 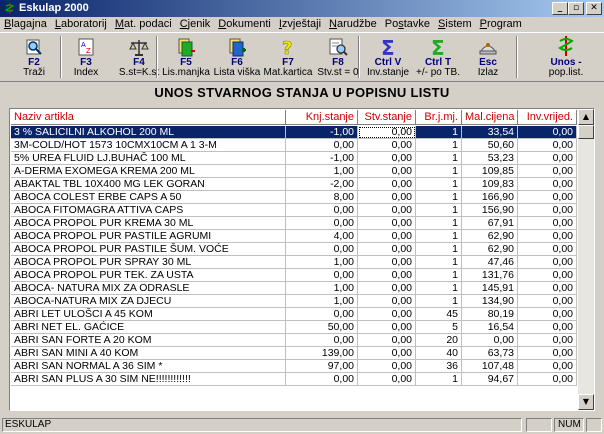 I want to click on toolbar-button-f7: ? F7 Mat.kartica, so click(x=288, y=57).